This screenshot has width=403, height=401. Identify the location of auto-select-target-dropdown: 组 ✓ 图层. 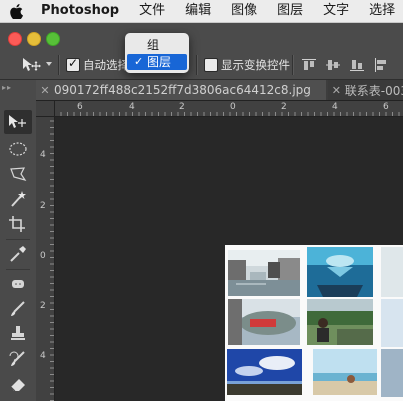
(157, 53).